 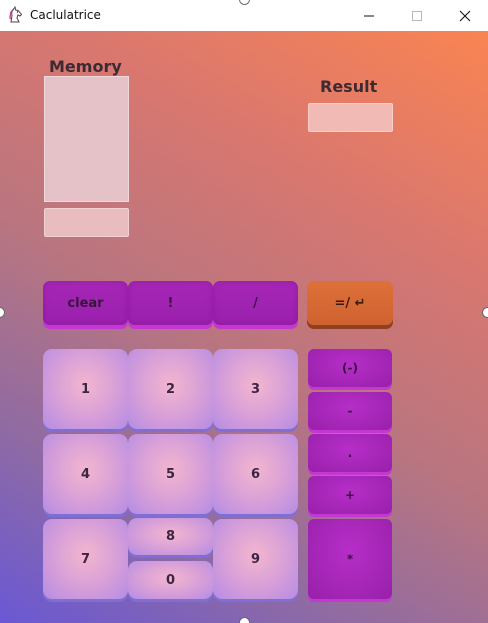 What do you see at coordinates (349, 86) in the screenshot?
I see `result-label: Result` at bounding box center [349, 86].